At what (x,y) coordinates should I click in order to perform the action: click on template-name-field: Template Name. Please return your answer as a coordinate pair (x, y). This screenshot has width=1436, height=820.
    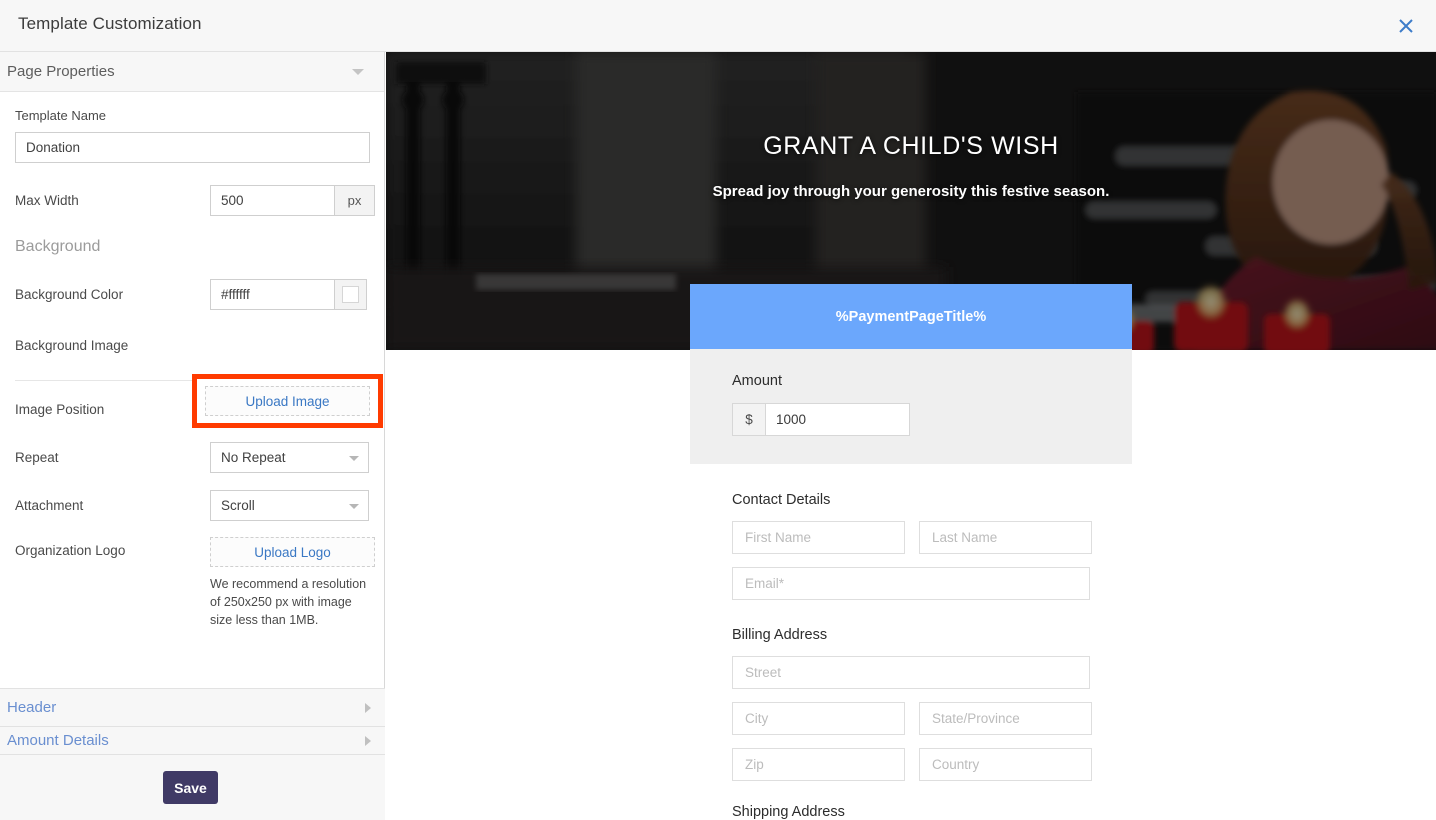
    Looking at the image, I should click on (192, 127).